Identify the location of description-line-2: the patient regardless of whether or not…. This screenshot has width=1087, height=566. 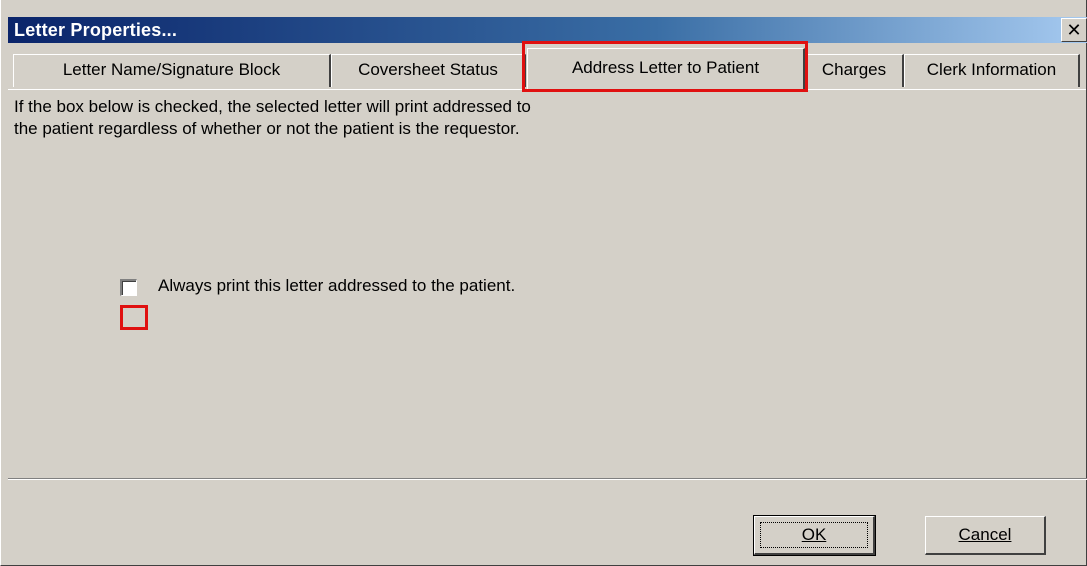
(267, 128).